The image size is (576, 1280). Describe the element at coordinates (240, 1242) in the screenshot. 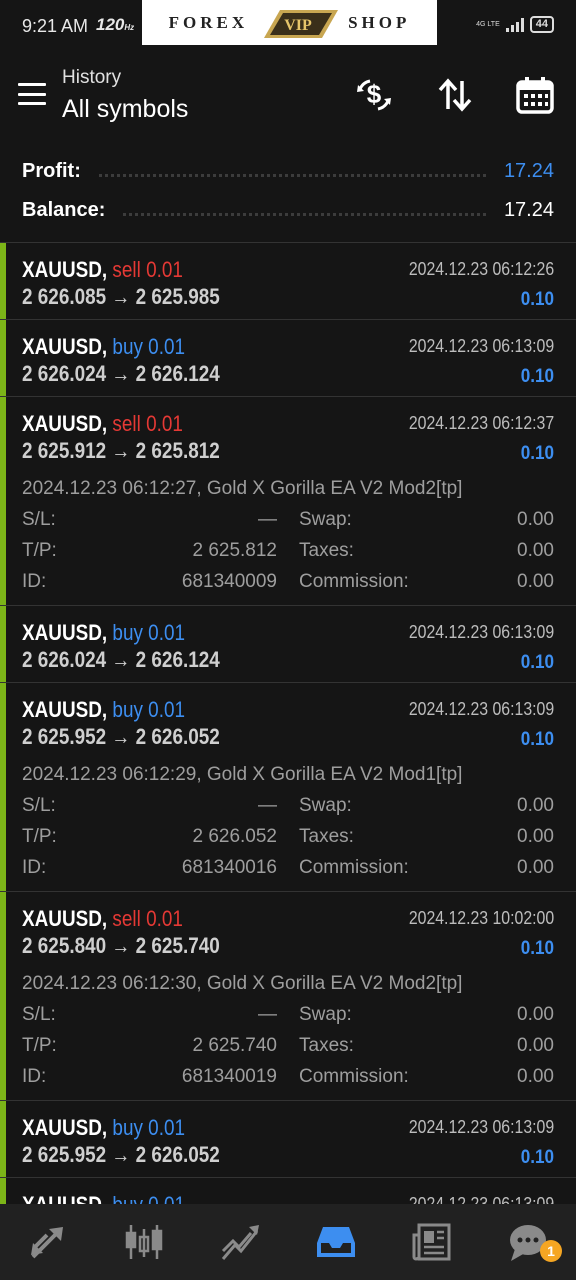

I see `nav-trade` at that location.